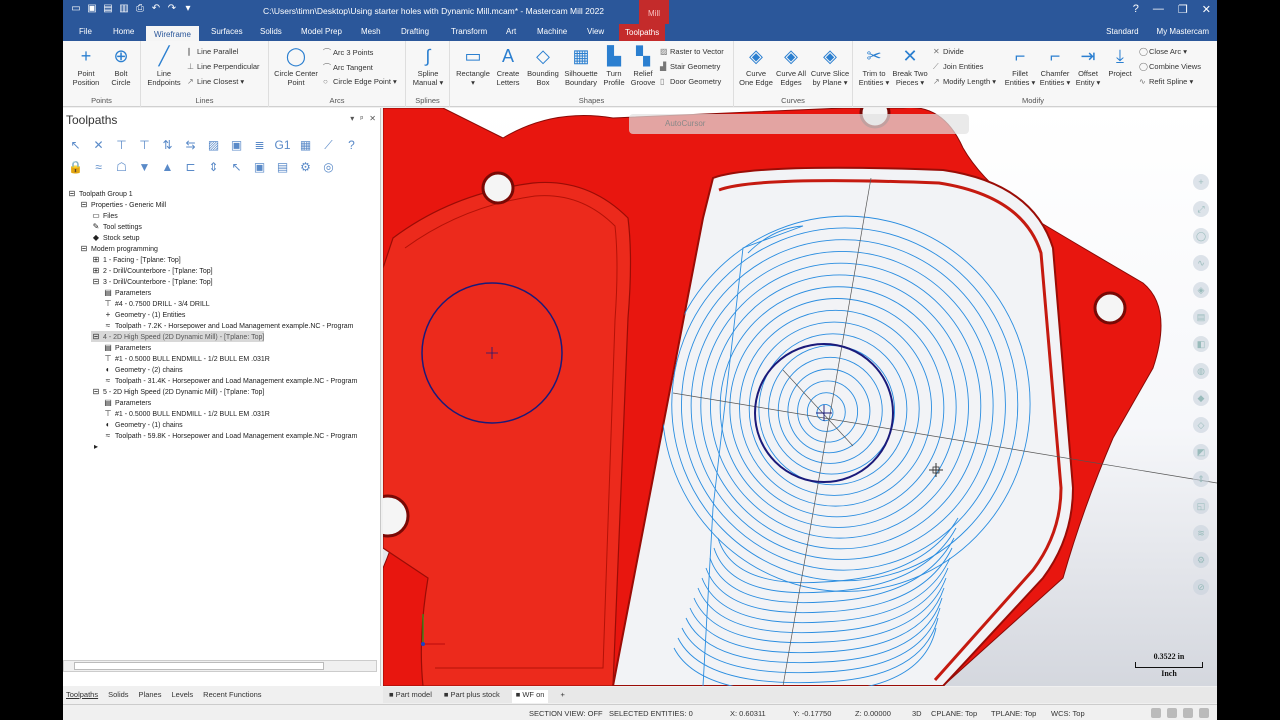 The image size is (1280, 720). I want to click on clear-icon: ⊘, so click(1201, 587).